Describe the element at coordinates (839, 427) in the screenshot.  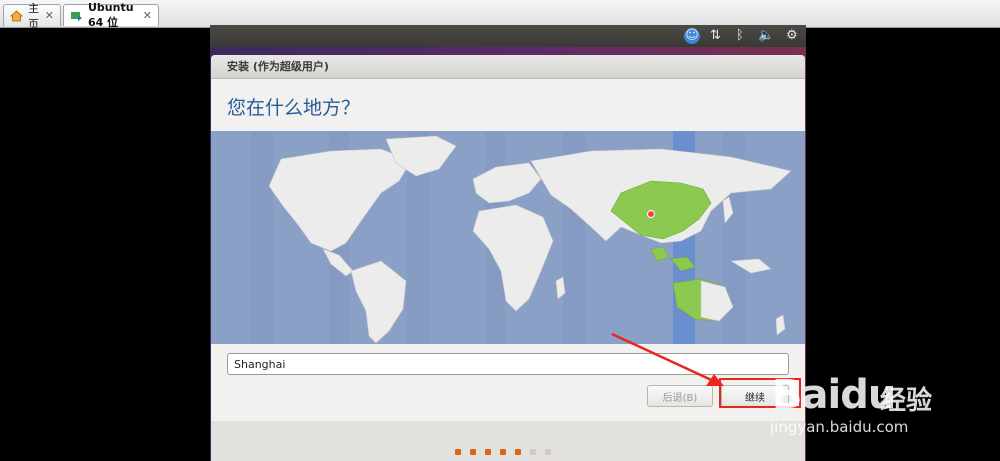
I see `watermark-url: jingyan.baidu.com` at that location.